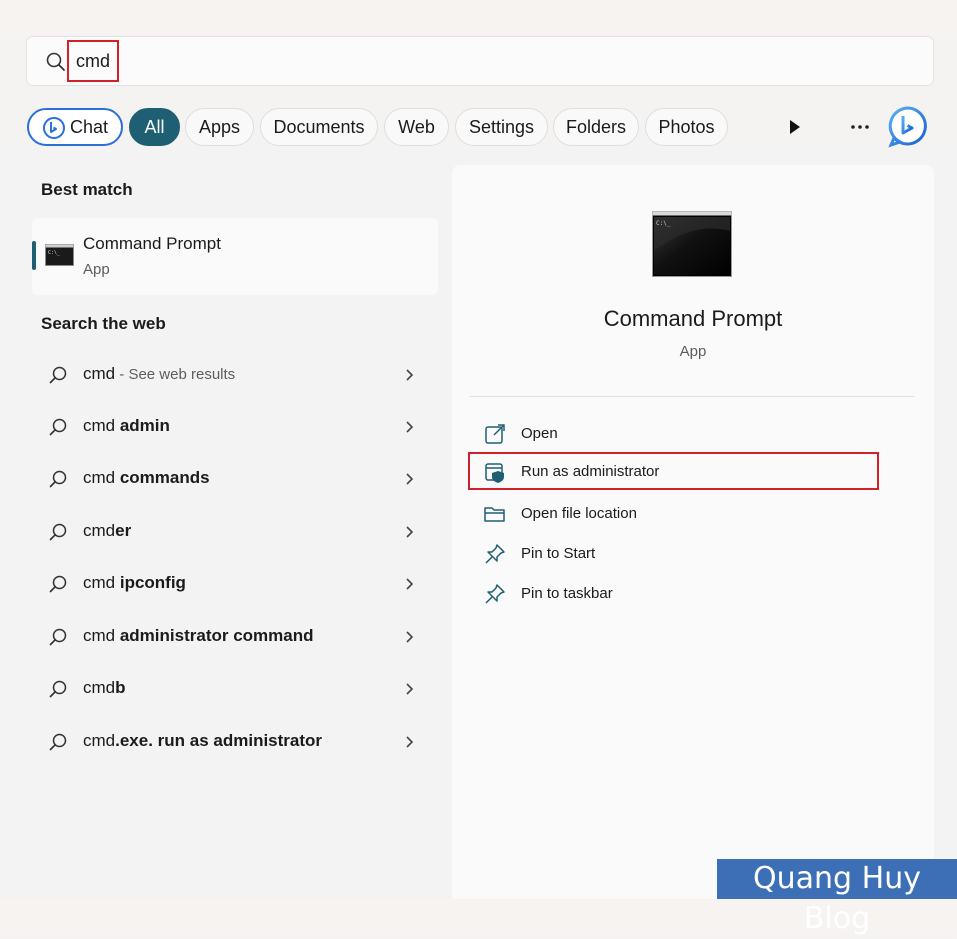 This screenshot has height=939, width=957. What do you see at coordinates (89, 127) in the screenshot?
I see `chat-filter-label: Chat` at bounding box center [89, 127].